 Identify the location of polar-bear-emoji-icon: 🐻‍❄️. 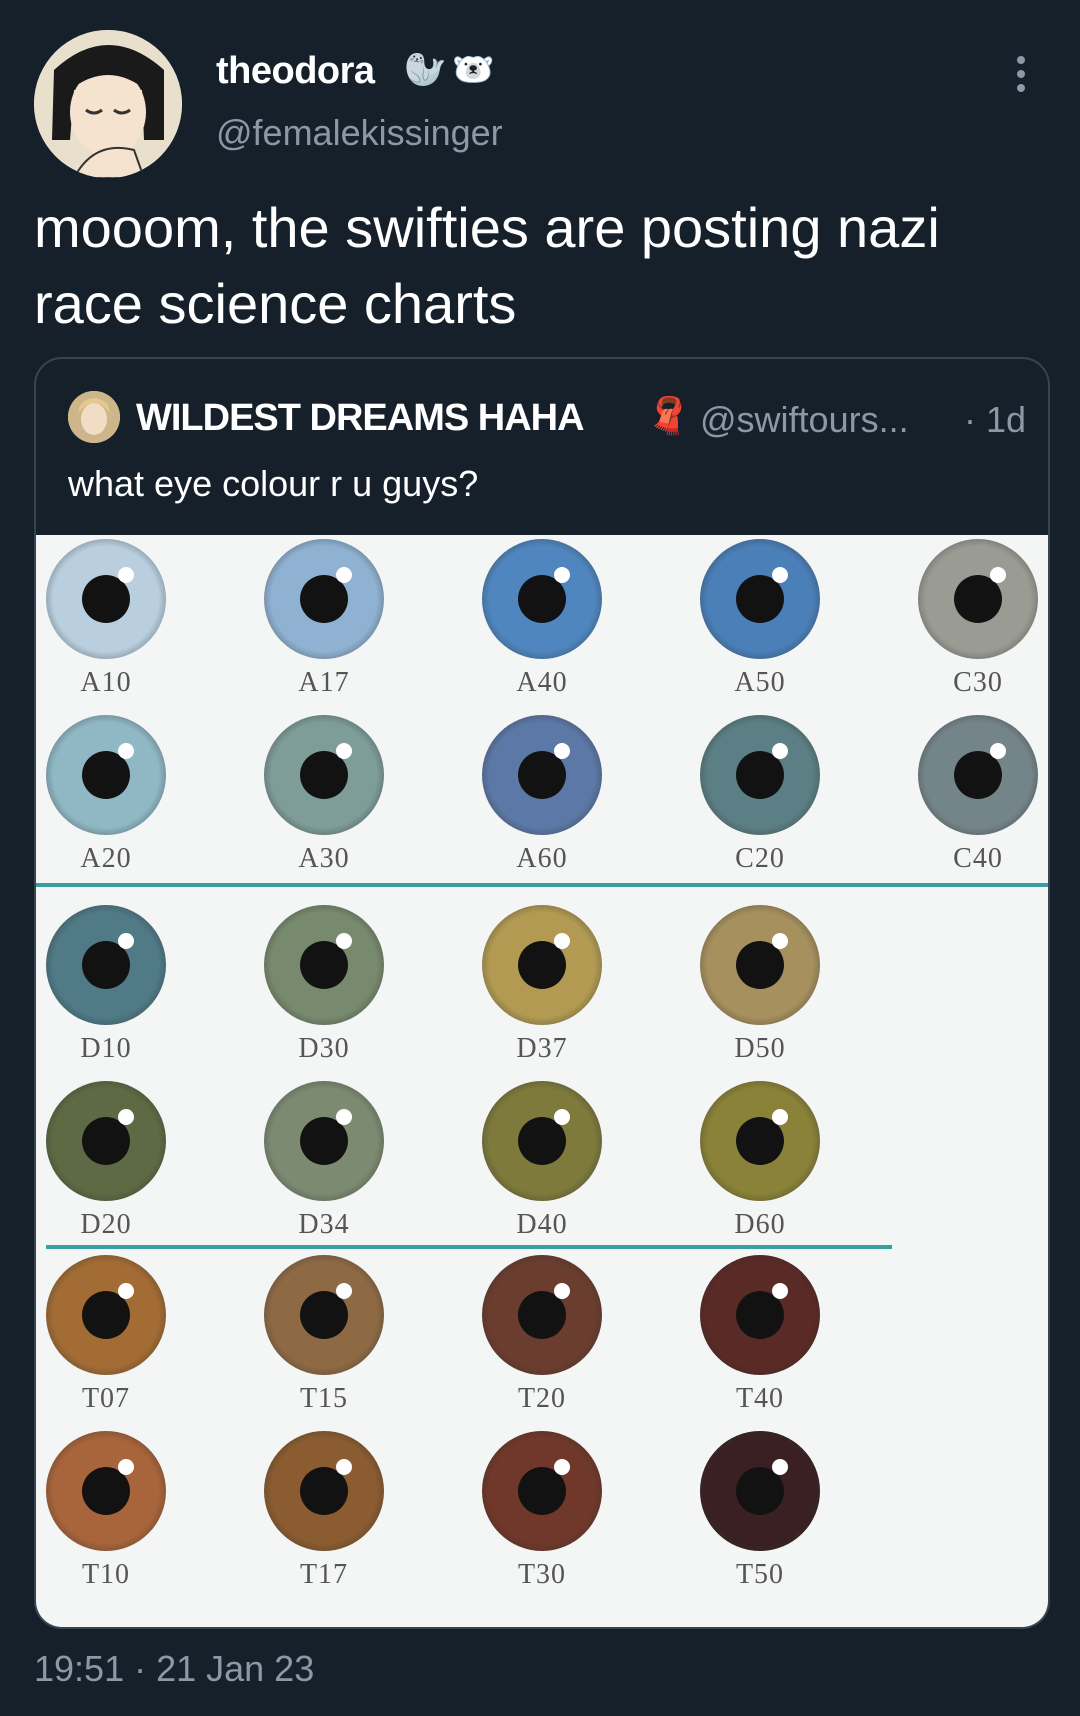
(473, 70).